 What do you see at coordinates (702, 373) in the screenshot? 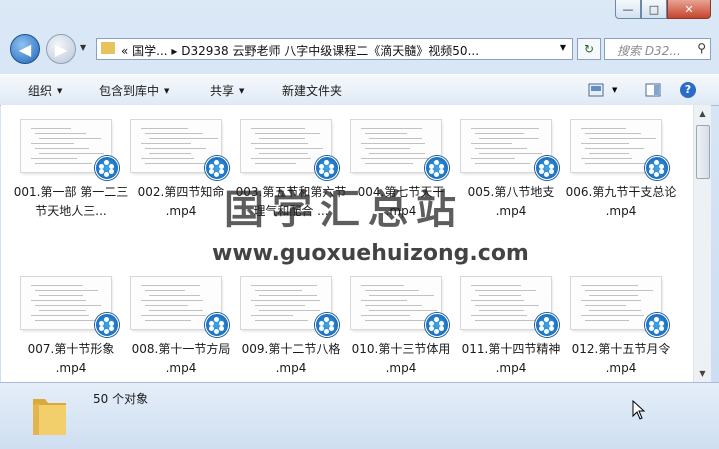
I see `scroll-down-icon: ▼` at bounding box center [702, 373].